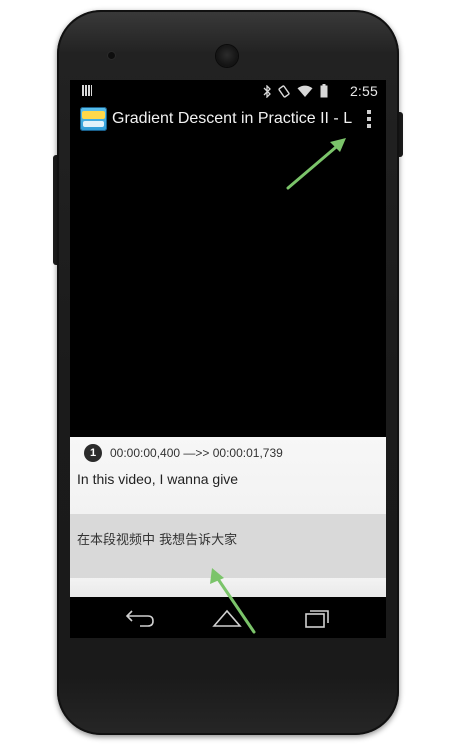 Image resolution: width=450 pixels, height=750 pixels. What do you see at coordinates (232, 118) in the screenshot?
I see `page-title: Gradient Descent in Practice II - L` at bounding box center [232, 118].